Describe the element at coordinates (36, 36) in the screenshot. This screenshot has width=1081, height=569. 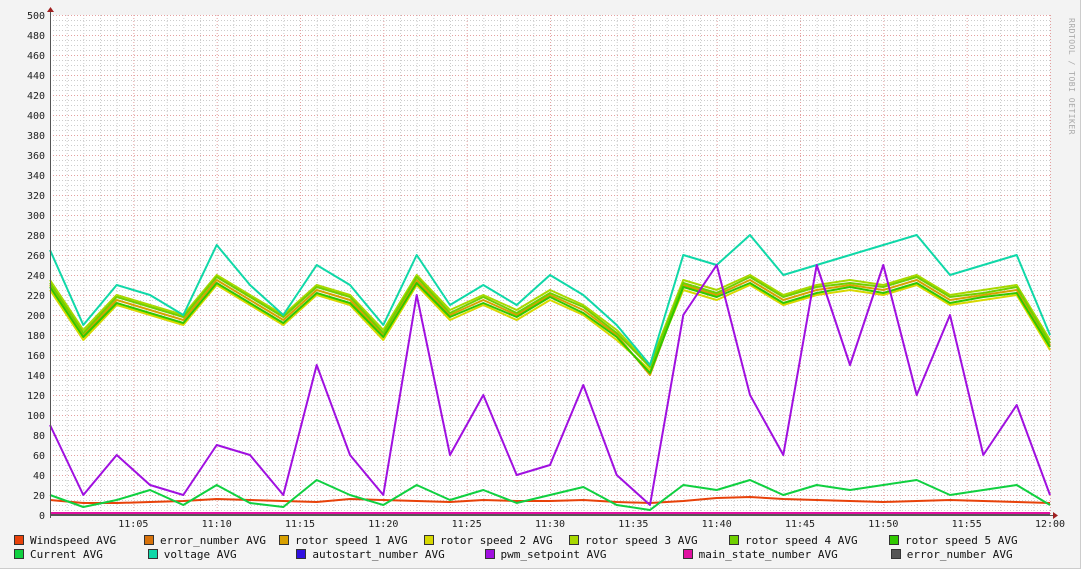
I see `y-tick-label: 480` at that location.